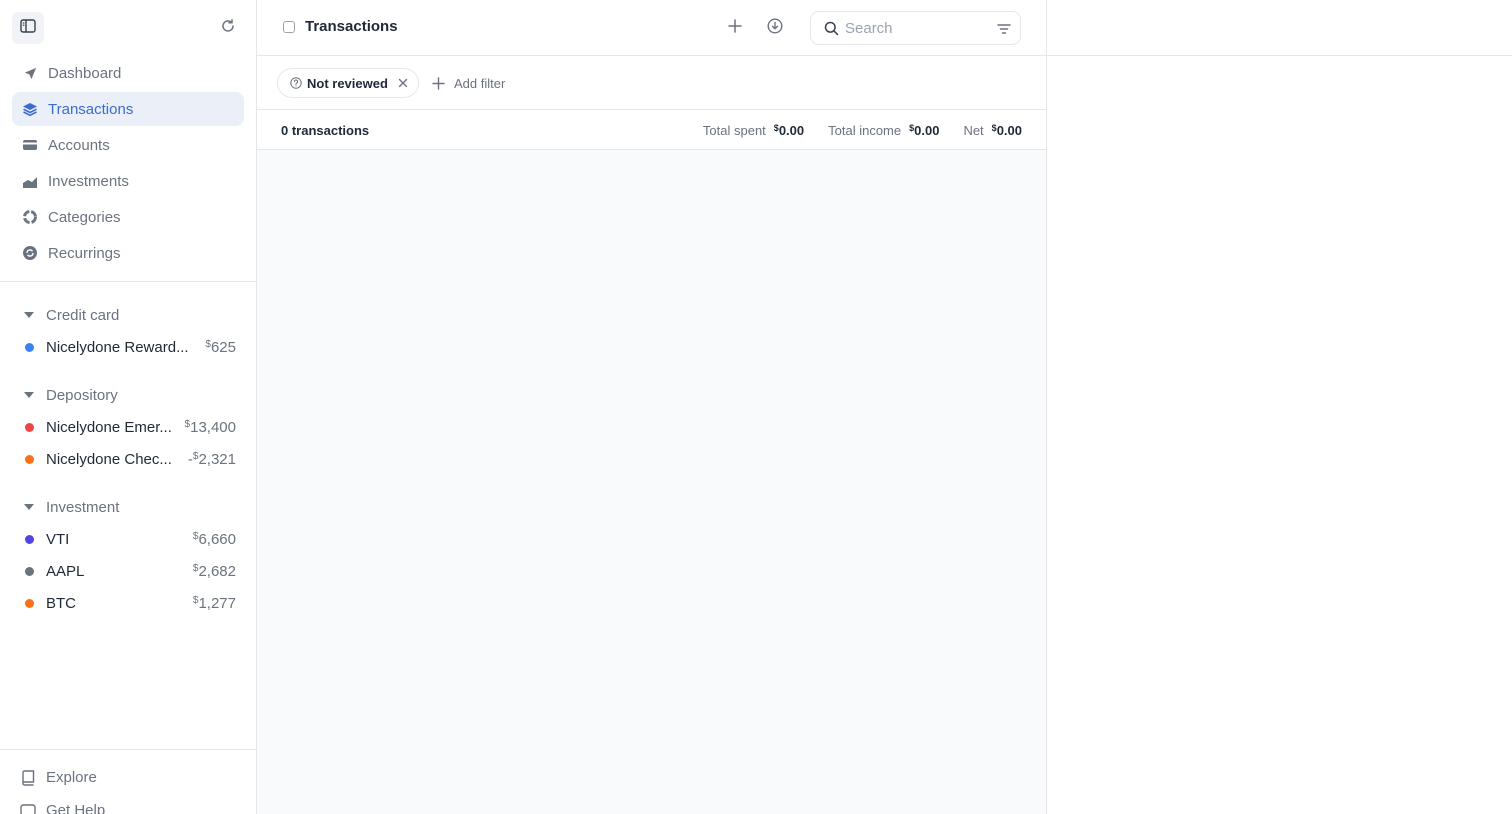 This screenshot has width=1512, height=814. What do you see at coordinates (296, 83) in the screenshot?
I see `question-circle-icon` at bounding box center [296, 83].